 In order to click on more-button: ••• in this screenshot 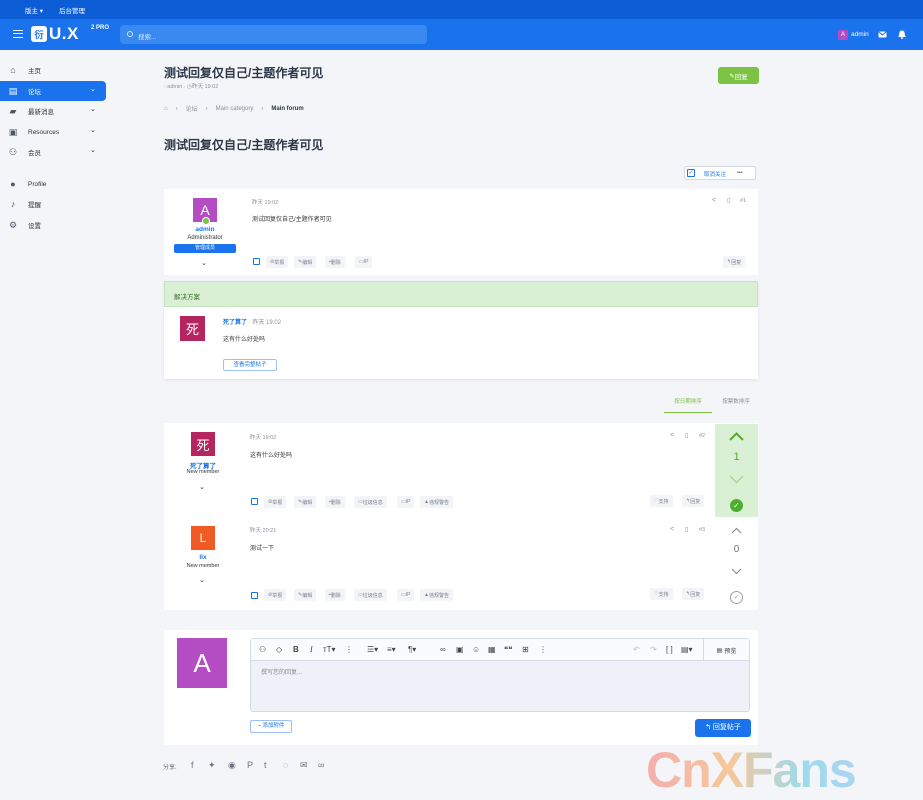, I will do `click(740, 173)`.